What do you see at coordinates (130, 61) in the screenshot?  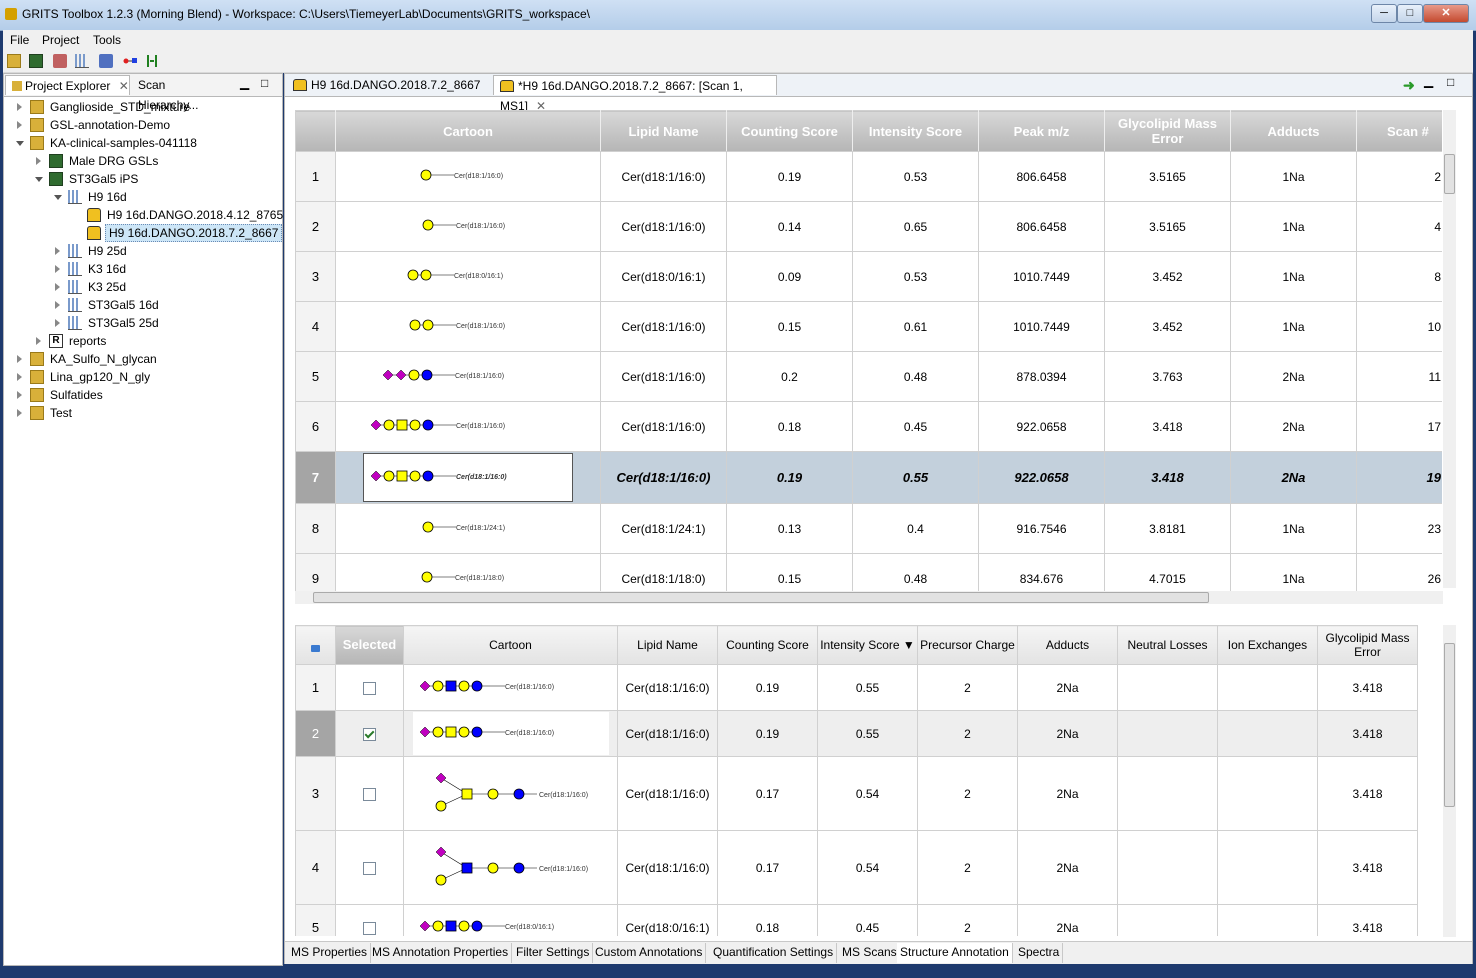 I see `glycan-icon` at bounding box center [130, 61].